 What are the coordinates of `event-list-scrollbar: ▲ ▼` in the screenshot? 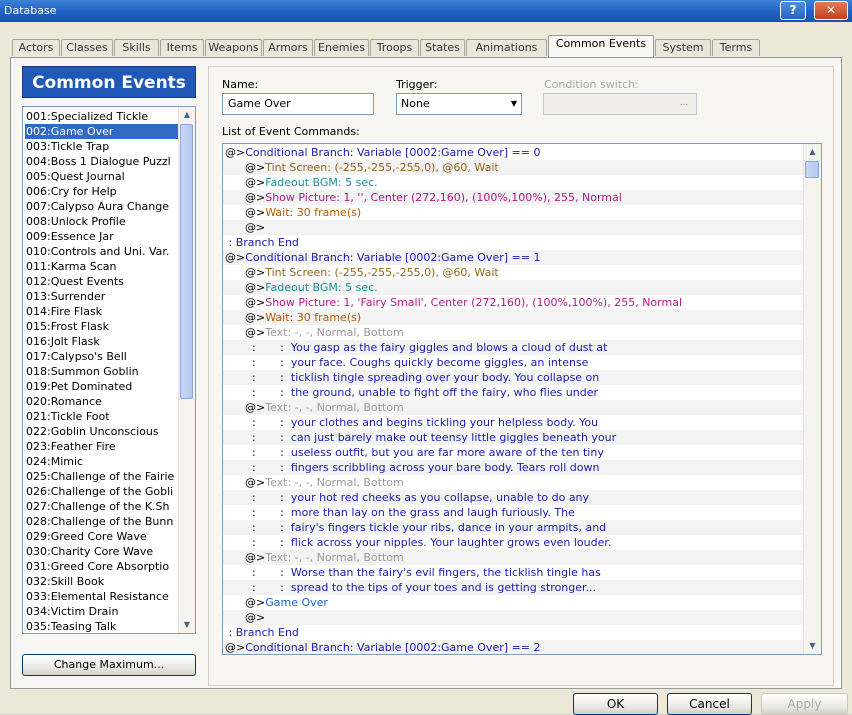 It's located at (186, 370).